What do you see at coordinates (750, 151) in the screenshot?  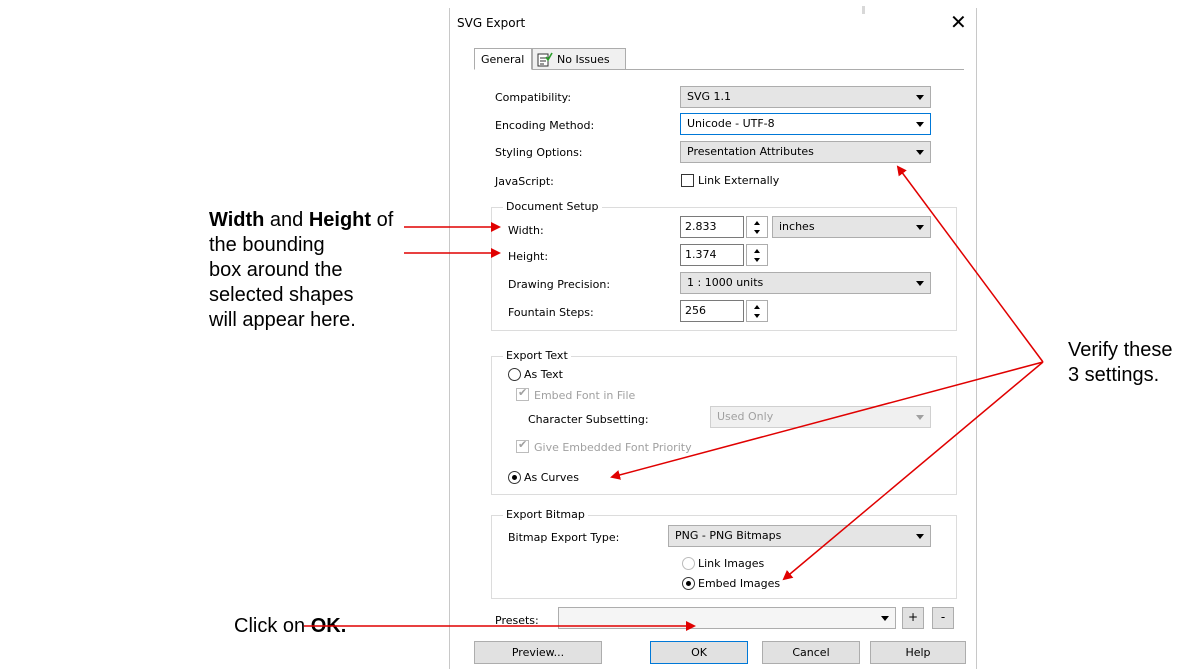 I see `styling-value: Presentation Attributes` at bounding box center [750, 151].